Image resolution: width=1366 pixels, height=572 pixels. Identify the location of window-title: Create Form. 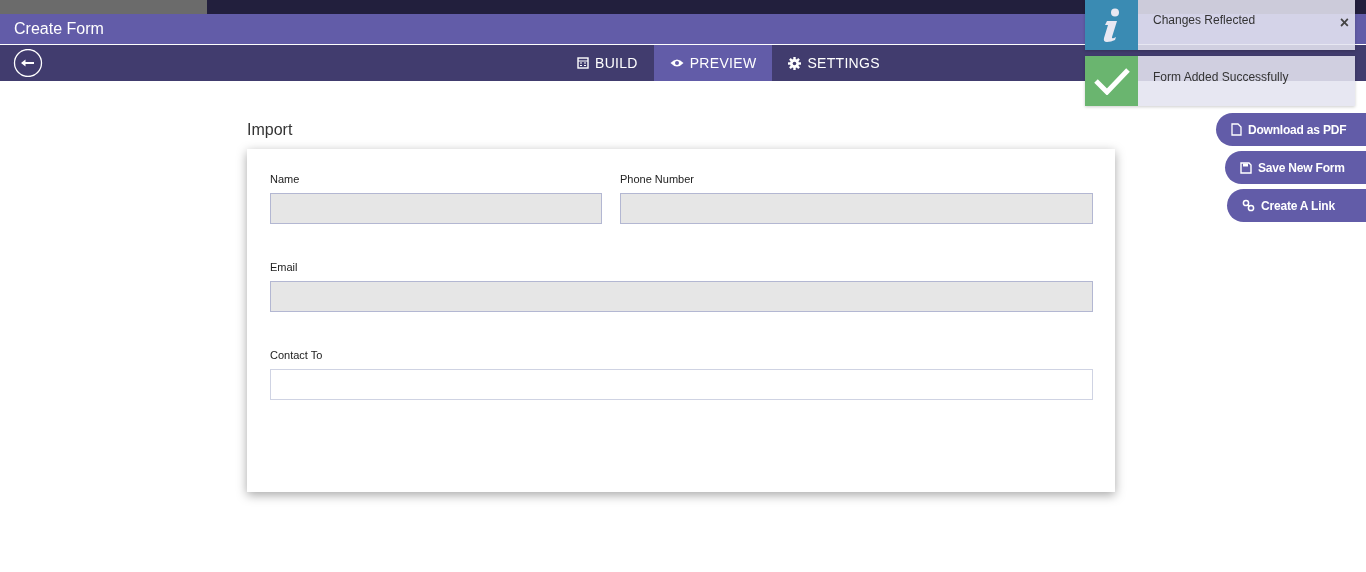
(59, 29).